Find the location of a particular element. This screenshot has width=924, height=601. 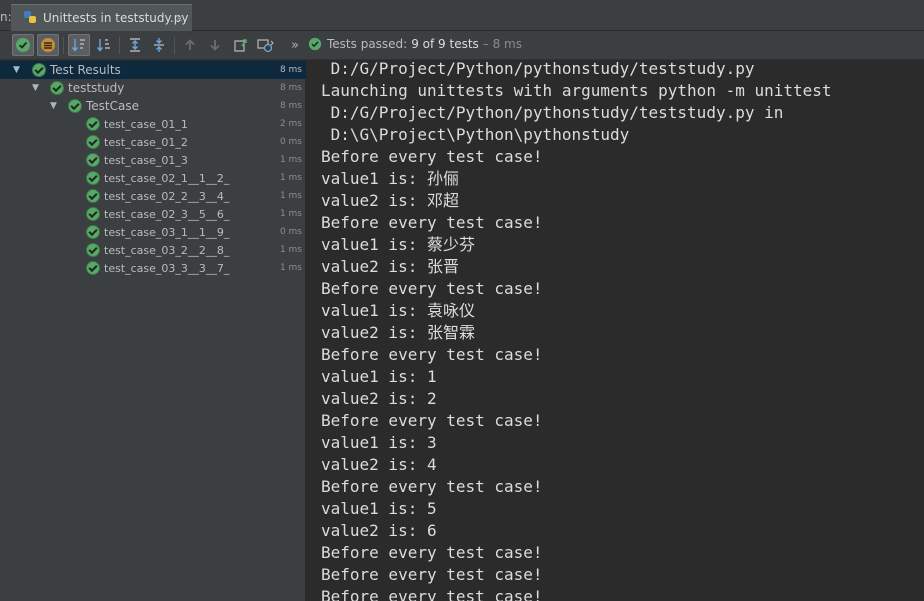

sort-duration-icon is located at coordinates (103, 45).